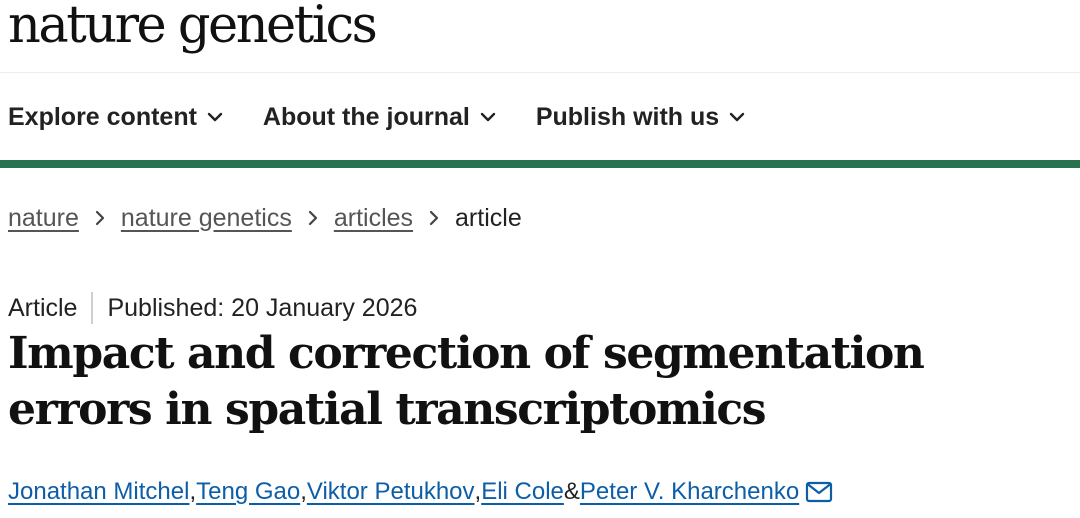 This screenshot has height=518, width=1080. I want to click on article-meta: Article Published: 20 January 2026, so click(212, 308).